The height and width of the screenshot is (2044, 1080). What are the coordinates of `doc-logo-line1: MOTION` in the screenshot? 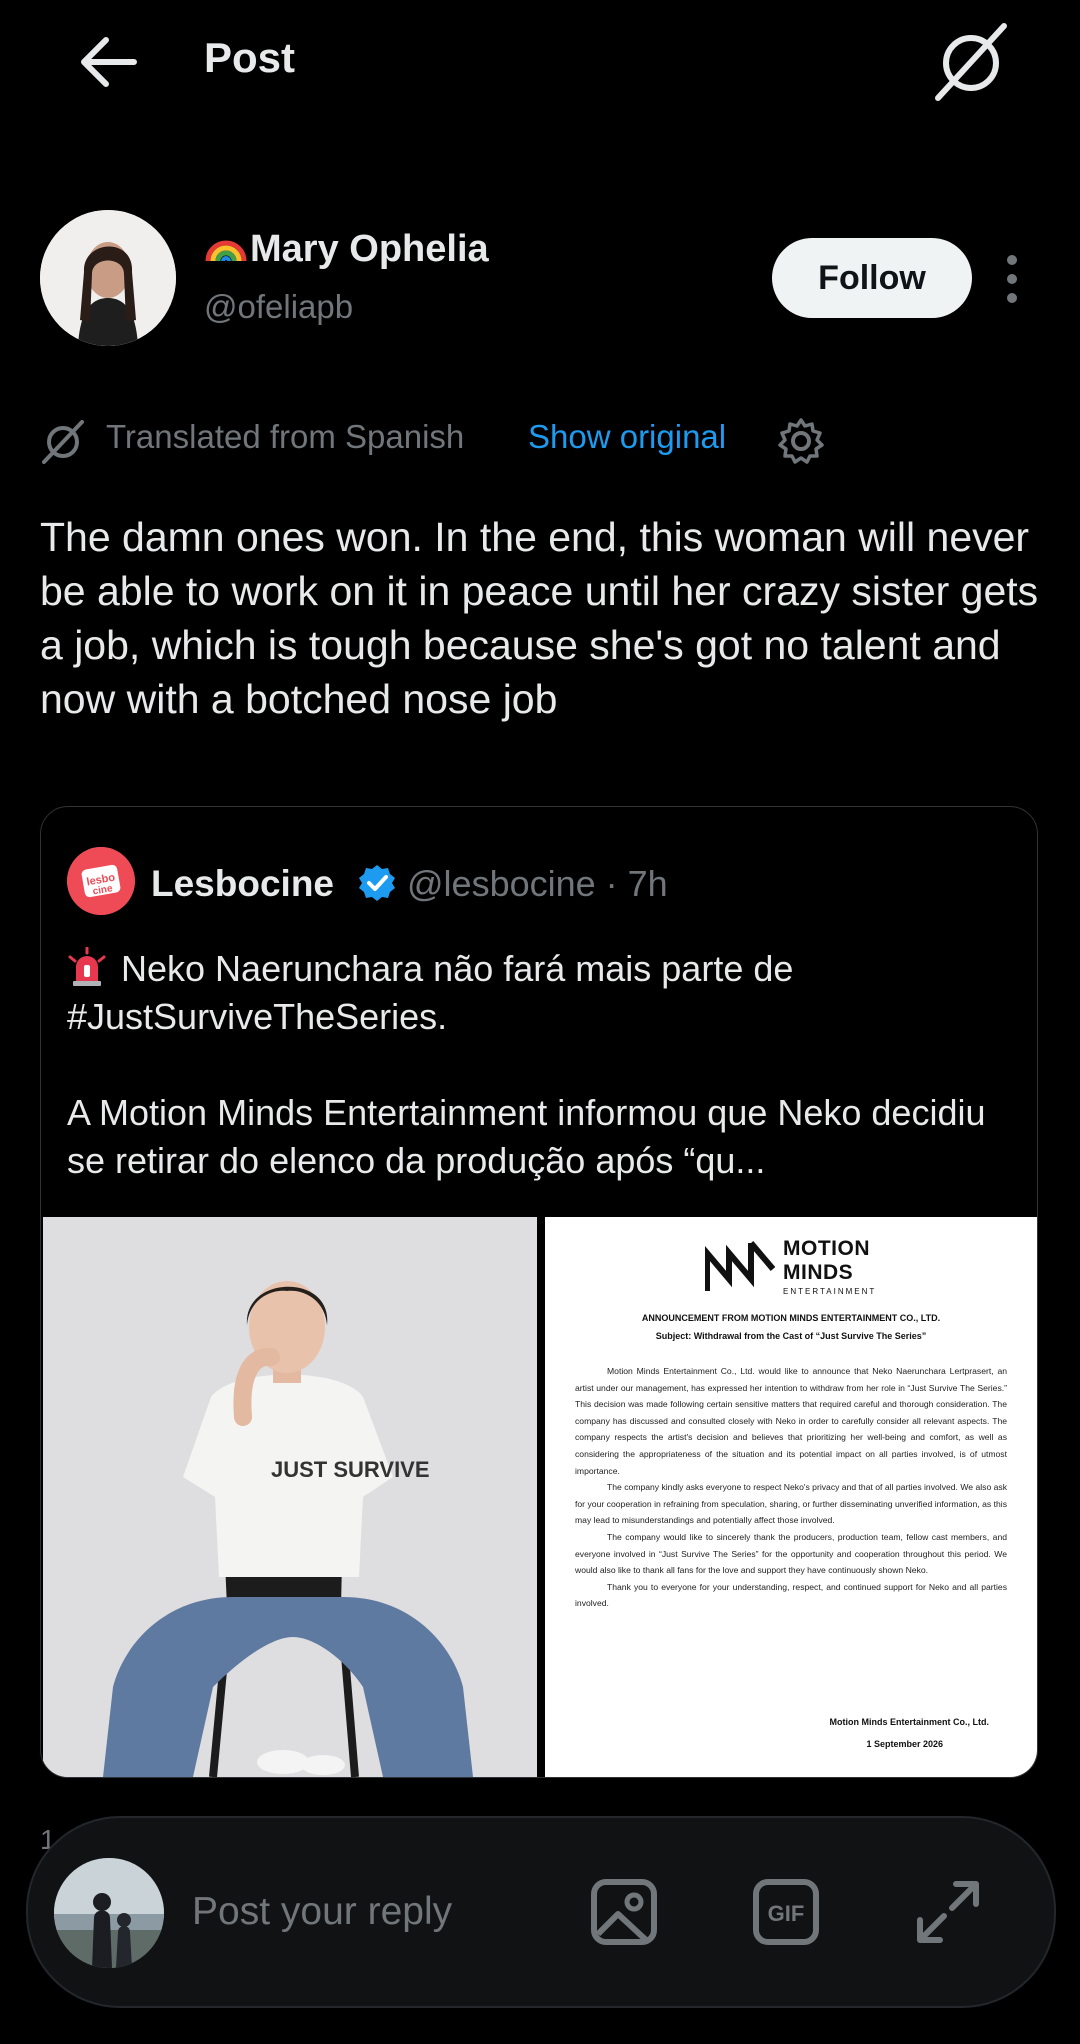 It's located at (826, 1248).